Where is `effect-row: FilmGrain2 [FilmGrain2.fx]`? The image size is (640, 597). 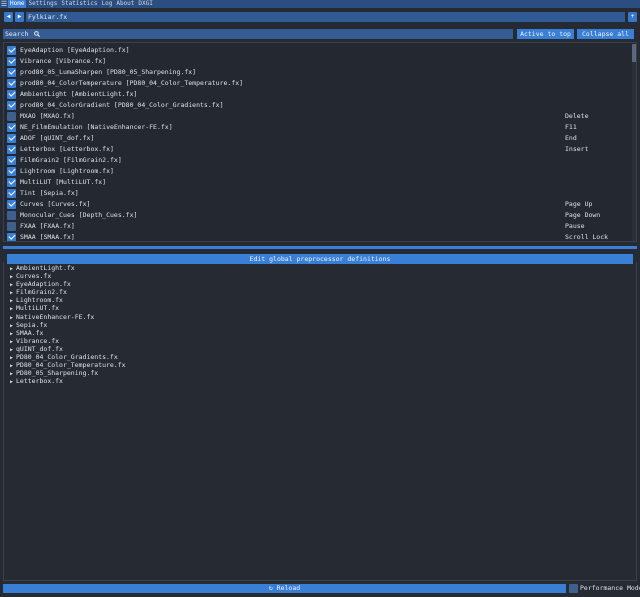 effect-row: FilmGrain2 [FilmGrain2.fx] is located at coordinates (317, 160).